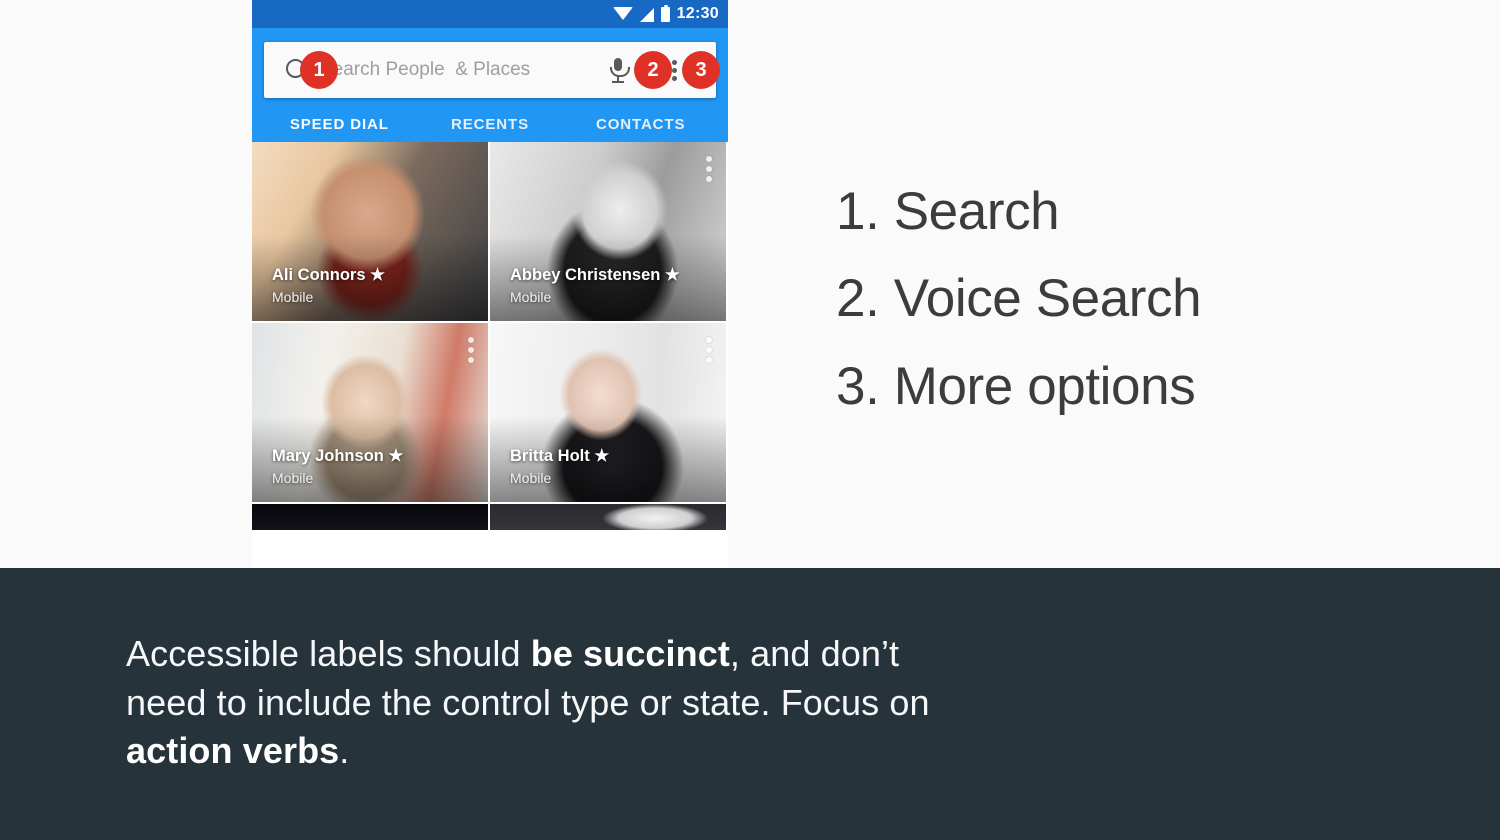 The height and width of the screenshot is (840, 1500). What do you see at coordinates (371, 232) in the screenshot?
I see `contact-card: Ali Connors ★ Mobile` at bounding box center [371, 232].